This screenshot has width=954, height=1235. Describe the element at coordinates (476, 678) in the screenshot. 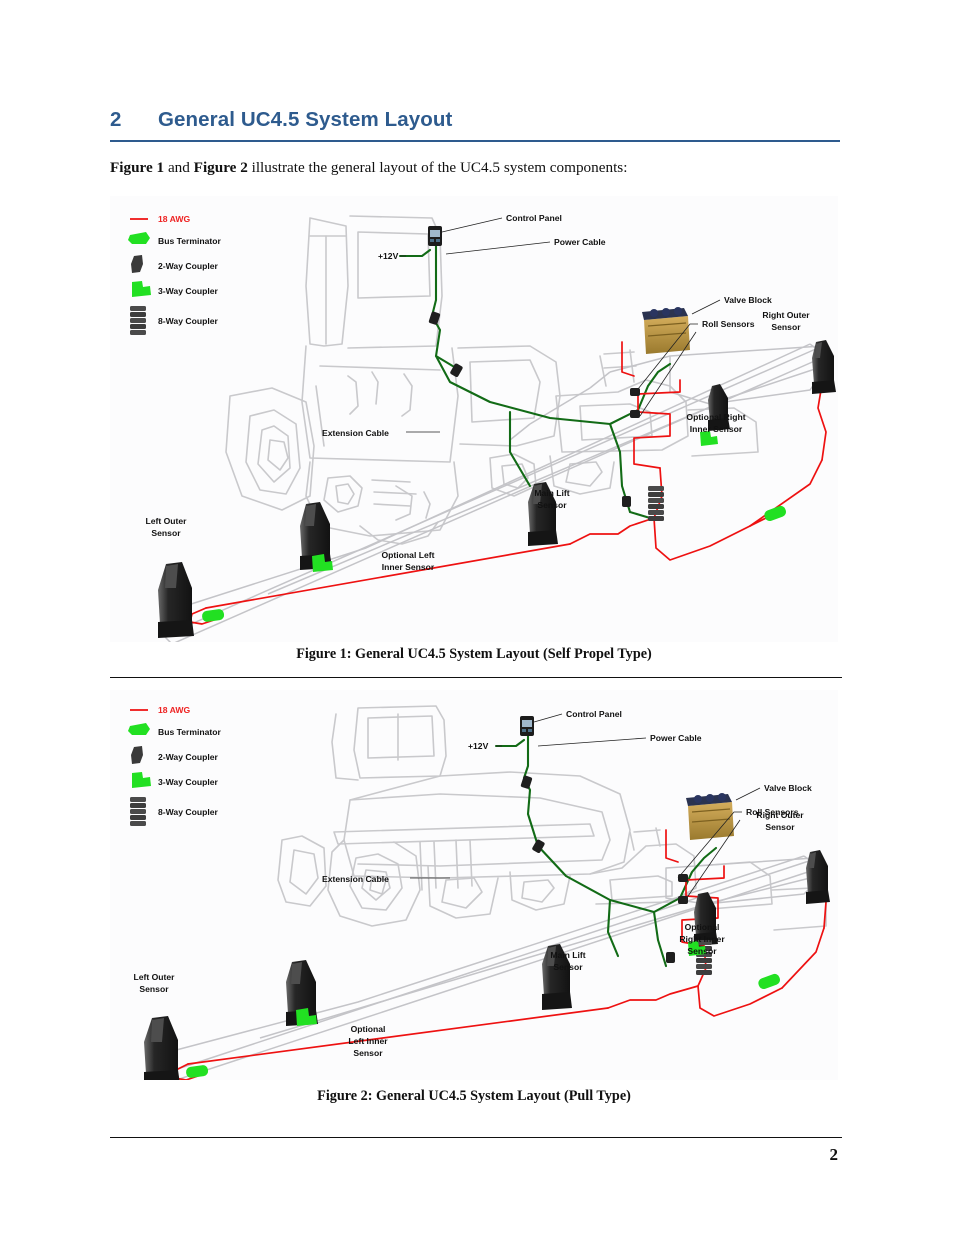

I see `section-divider` at that location.